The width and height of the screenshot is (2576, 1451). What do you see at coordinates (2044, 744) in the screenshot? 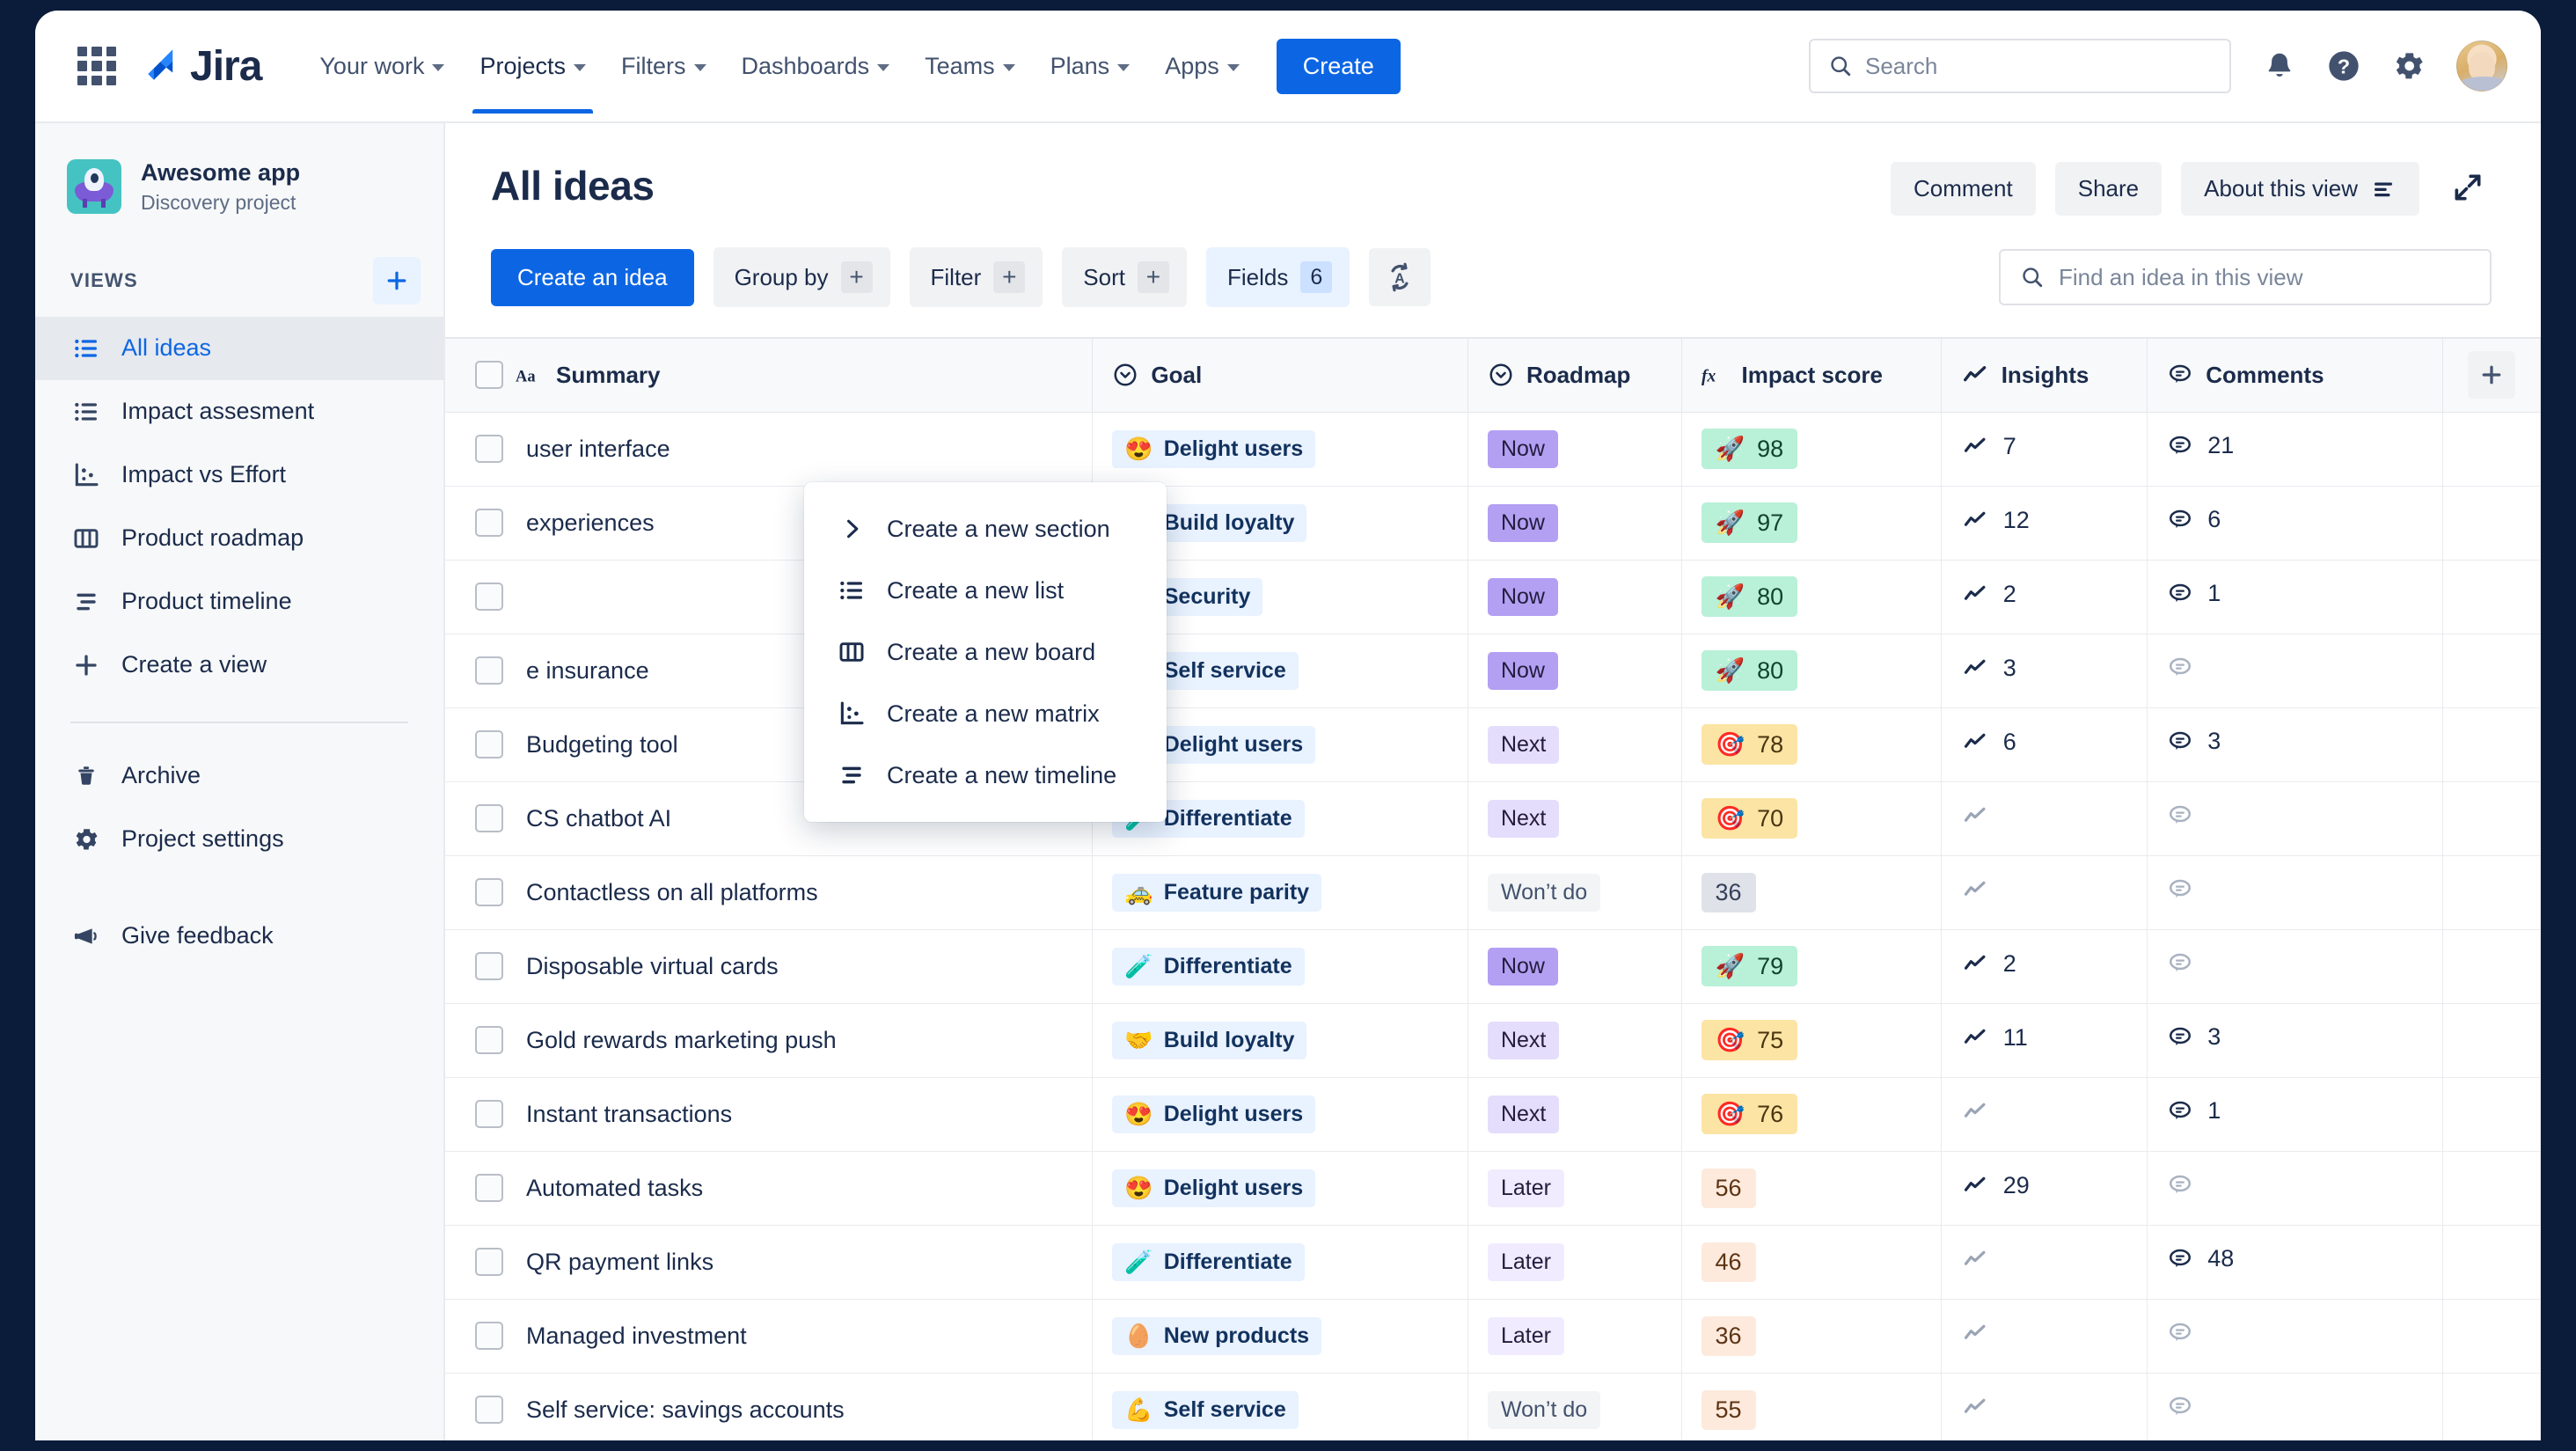
I see `cell-insights: 6` at bounding box center [2044, 744].